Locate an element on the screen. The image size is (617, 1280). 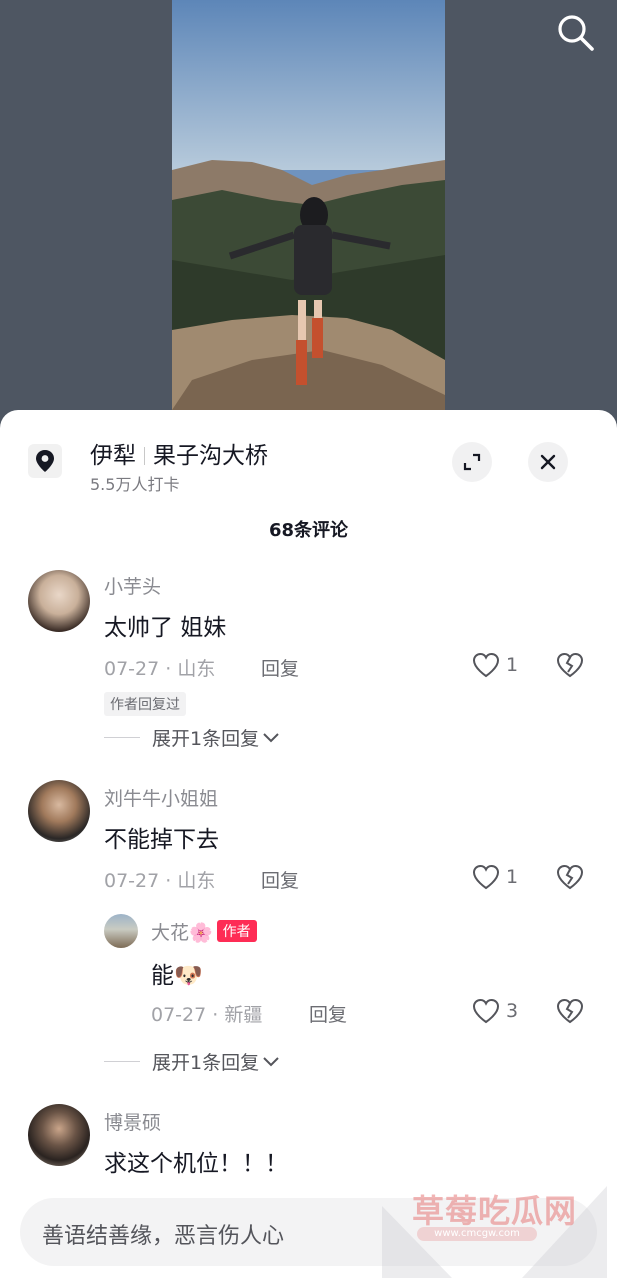
comment-text: 求这个机位！！！ is located at coordinates (196, 1164).